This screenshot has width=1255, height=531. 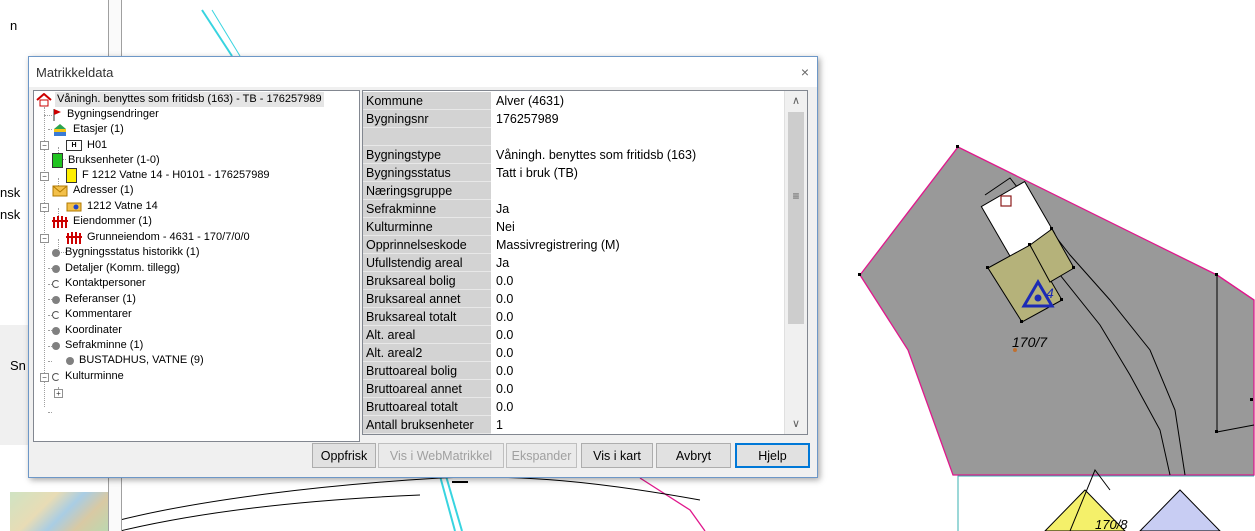 What do you see at coordinates (57, 160) in the screenshot?
I see `unit-green-icon` at bounding box center [57, 160].